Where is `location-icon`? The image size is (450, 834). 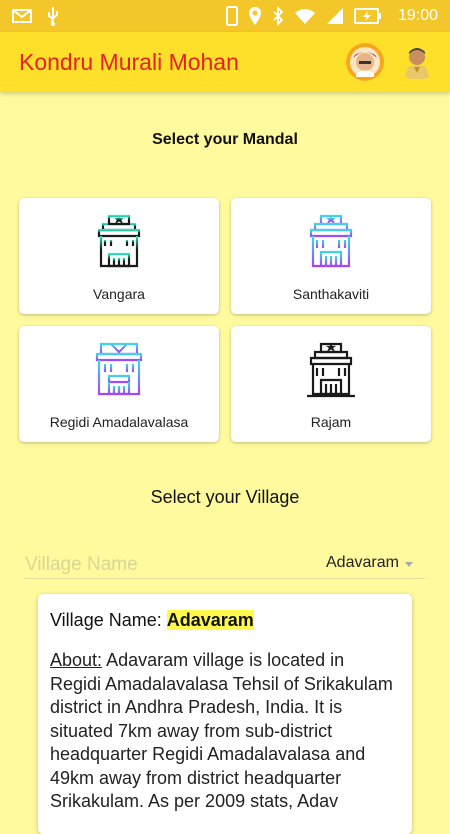
location-icon is located at coordinates (255, 16).